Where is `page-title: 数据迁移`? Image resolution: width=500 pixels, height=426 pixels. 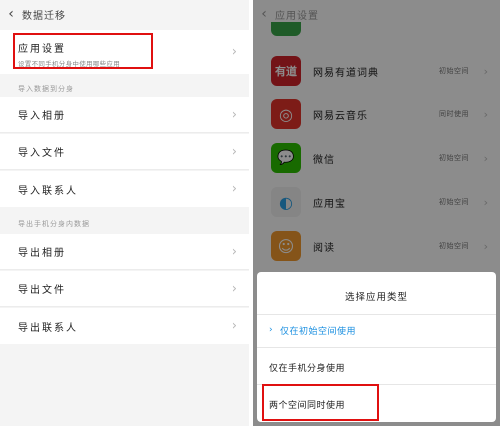
page-title: 数据迁移 is located at coordinates (44, 16).